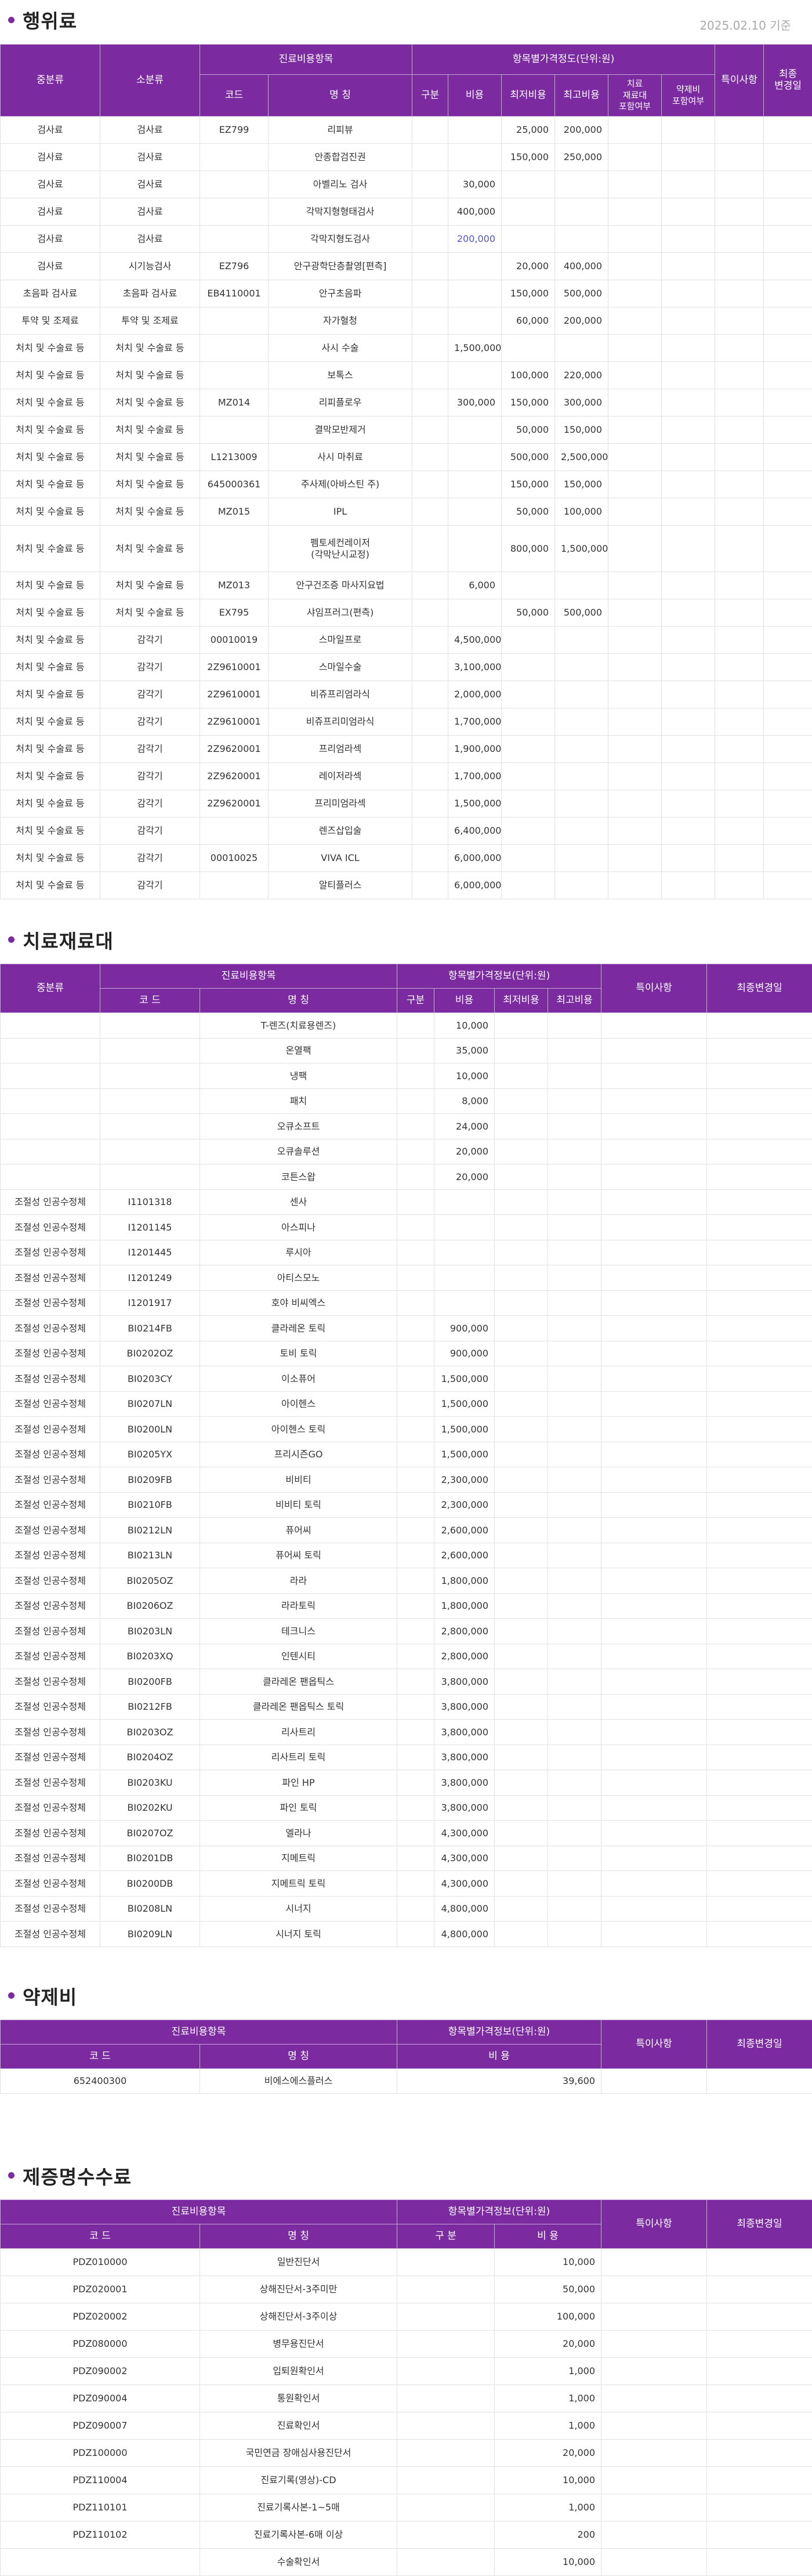 Image resolution: width=812 pixels, height=2576 pixels. What do you see at coordinates (150, 1581) in the screenshot?
I see `cell-code: BI0205OZ` at bounding box center [150, 1581].